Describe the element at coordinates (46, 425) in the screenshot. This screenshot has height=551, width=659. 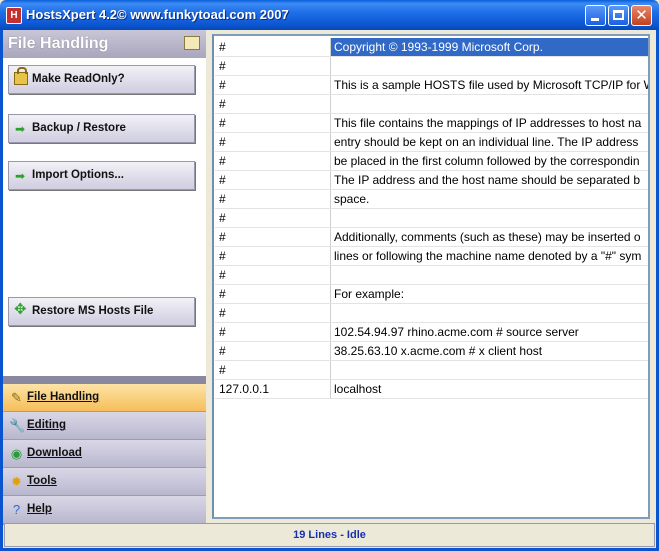
I see `nav-editing-label: Editing` at that location.